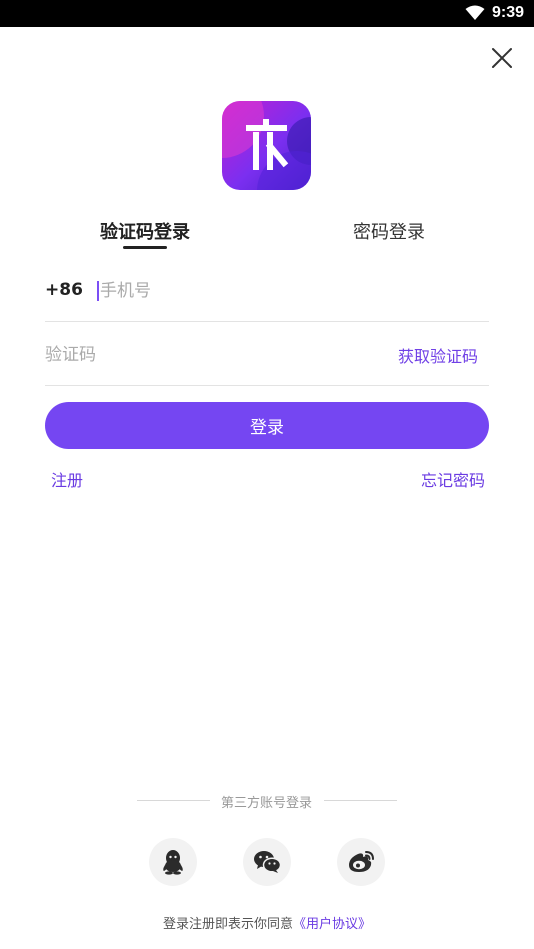 The height and width of the screenshot is (949, 534). I want to click on qq-login-button, so click(173, 862).